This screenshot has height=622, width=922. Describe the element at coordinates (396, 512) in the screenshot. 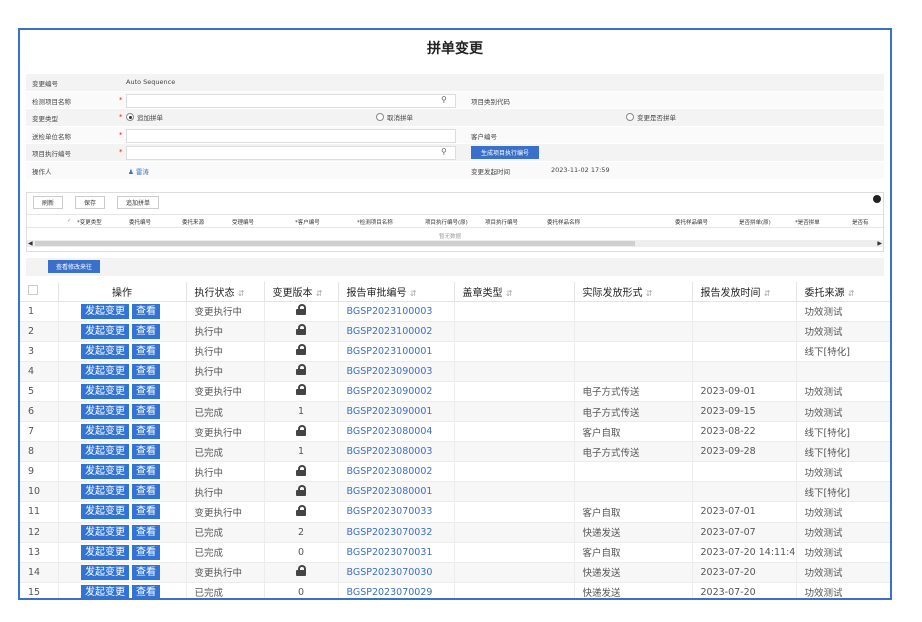

I see `report-no-link: BGSP2023070033` at that location.